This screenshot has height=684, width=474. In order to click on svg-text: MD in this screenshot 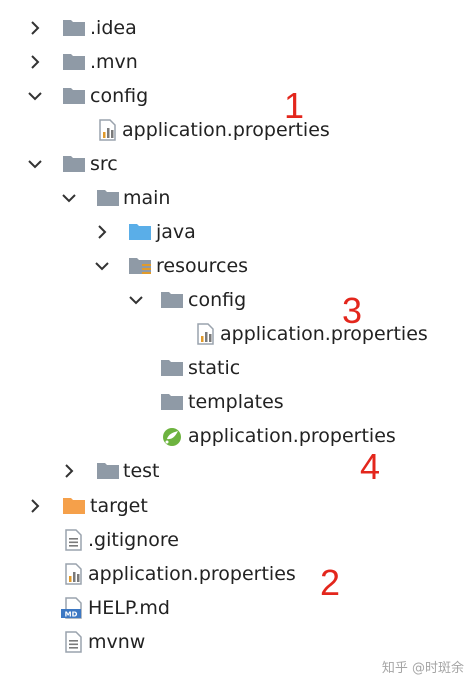, I will do `click(71, 615)`.